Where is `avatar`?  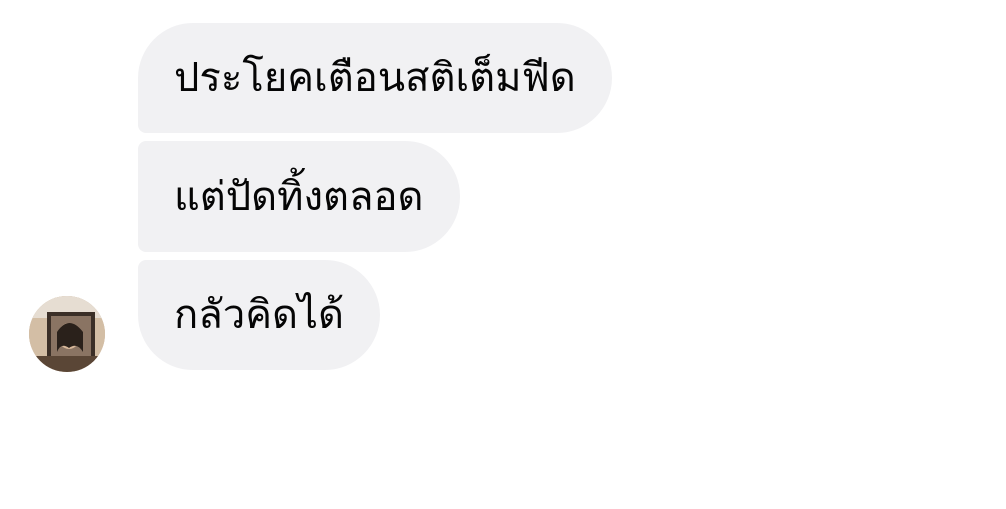
avatar is located at coordinates (67, 334).